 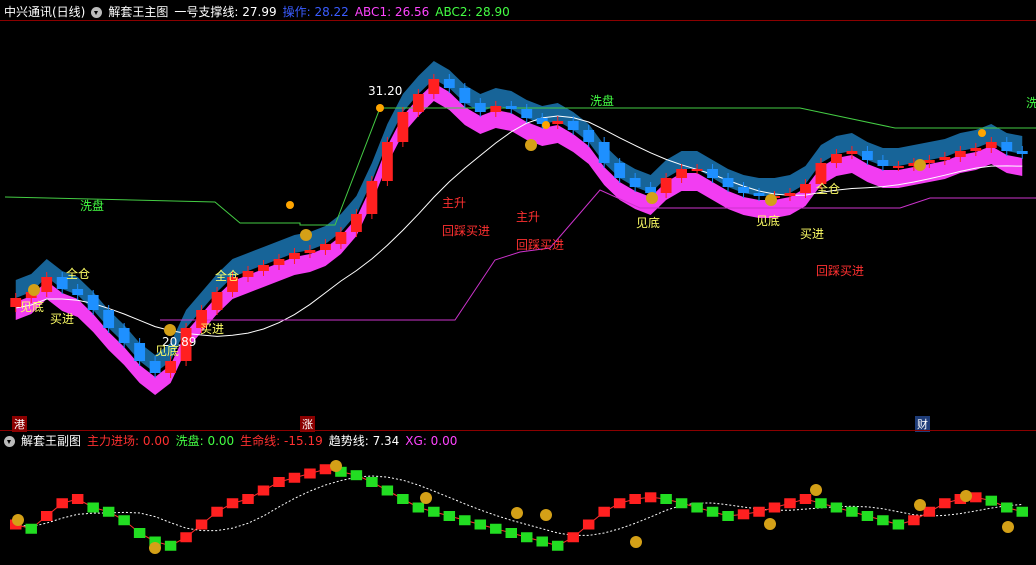 I want to click on sub-value-1: 洗盘: 0.00, so click(x=205, y=441).